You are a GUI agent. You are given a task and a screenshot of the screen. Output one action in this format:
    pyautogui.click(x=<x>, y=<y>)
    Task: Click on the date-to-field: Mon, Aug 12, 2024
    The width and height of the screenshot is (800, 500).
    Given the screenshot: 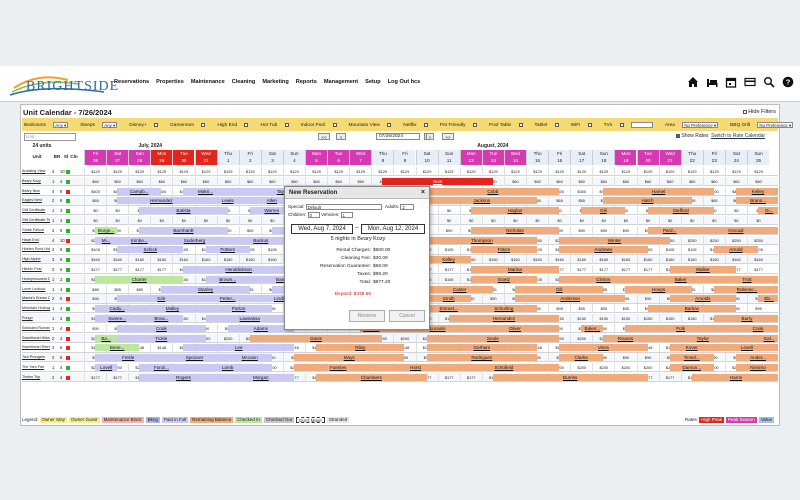 What is the action you would take?
    pyautogui.click(x=393, y=229)
    